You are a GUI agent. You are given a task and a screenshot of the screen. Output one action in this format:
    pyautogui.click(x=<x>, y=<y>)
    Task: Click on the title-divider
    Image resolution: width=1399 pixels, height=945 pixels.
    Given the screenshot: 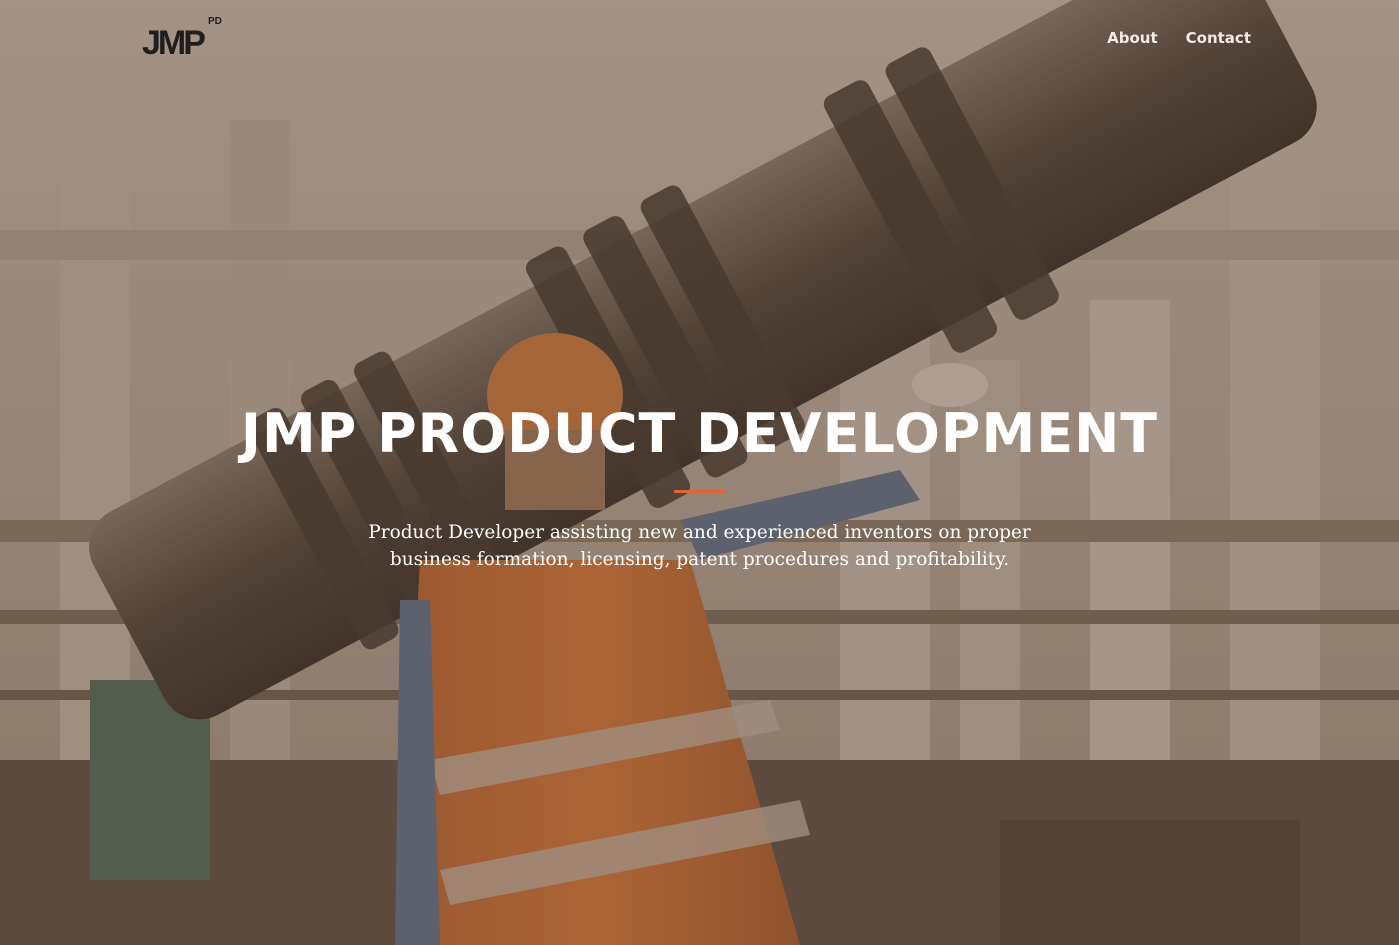 What is the action you would take?
    pyautogui.click(x=699, y=491)
    